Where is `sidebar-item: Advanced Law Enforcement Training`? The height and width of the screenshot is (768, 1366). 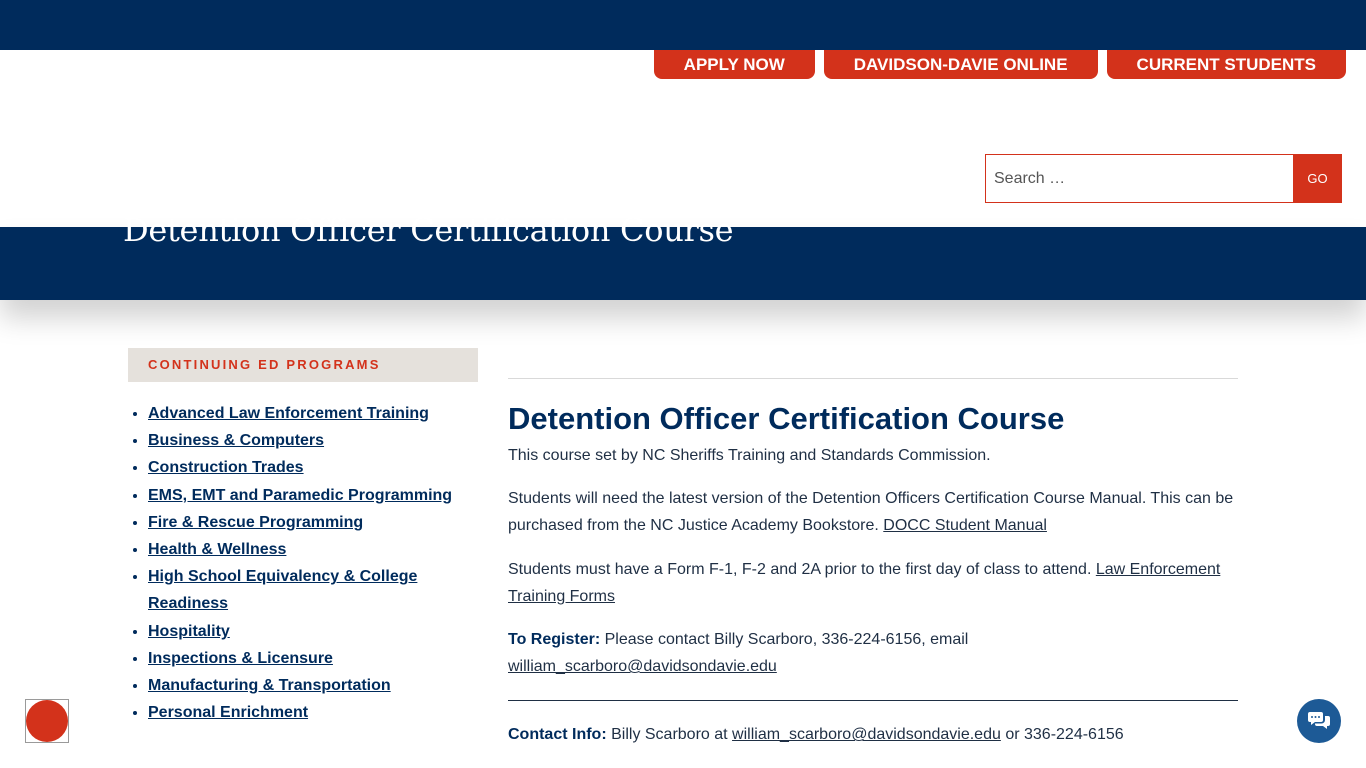
sidebar-item: Advanced Law Enforcement Training is located at coordinates (313, 413).